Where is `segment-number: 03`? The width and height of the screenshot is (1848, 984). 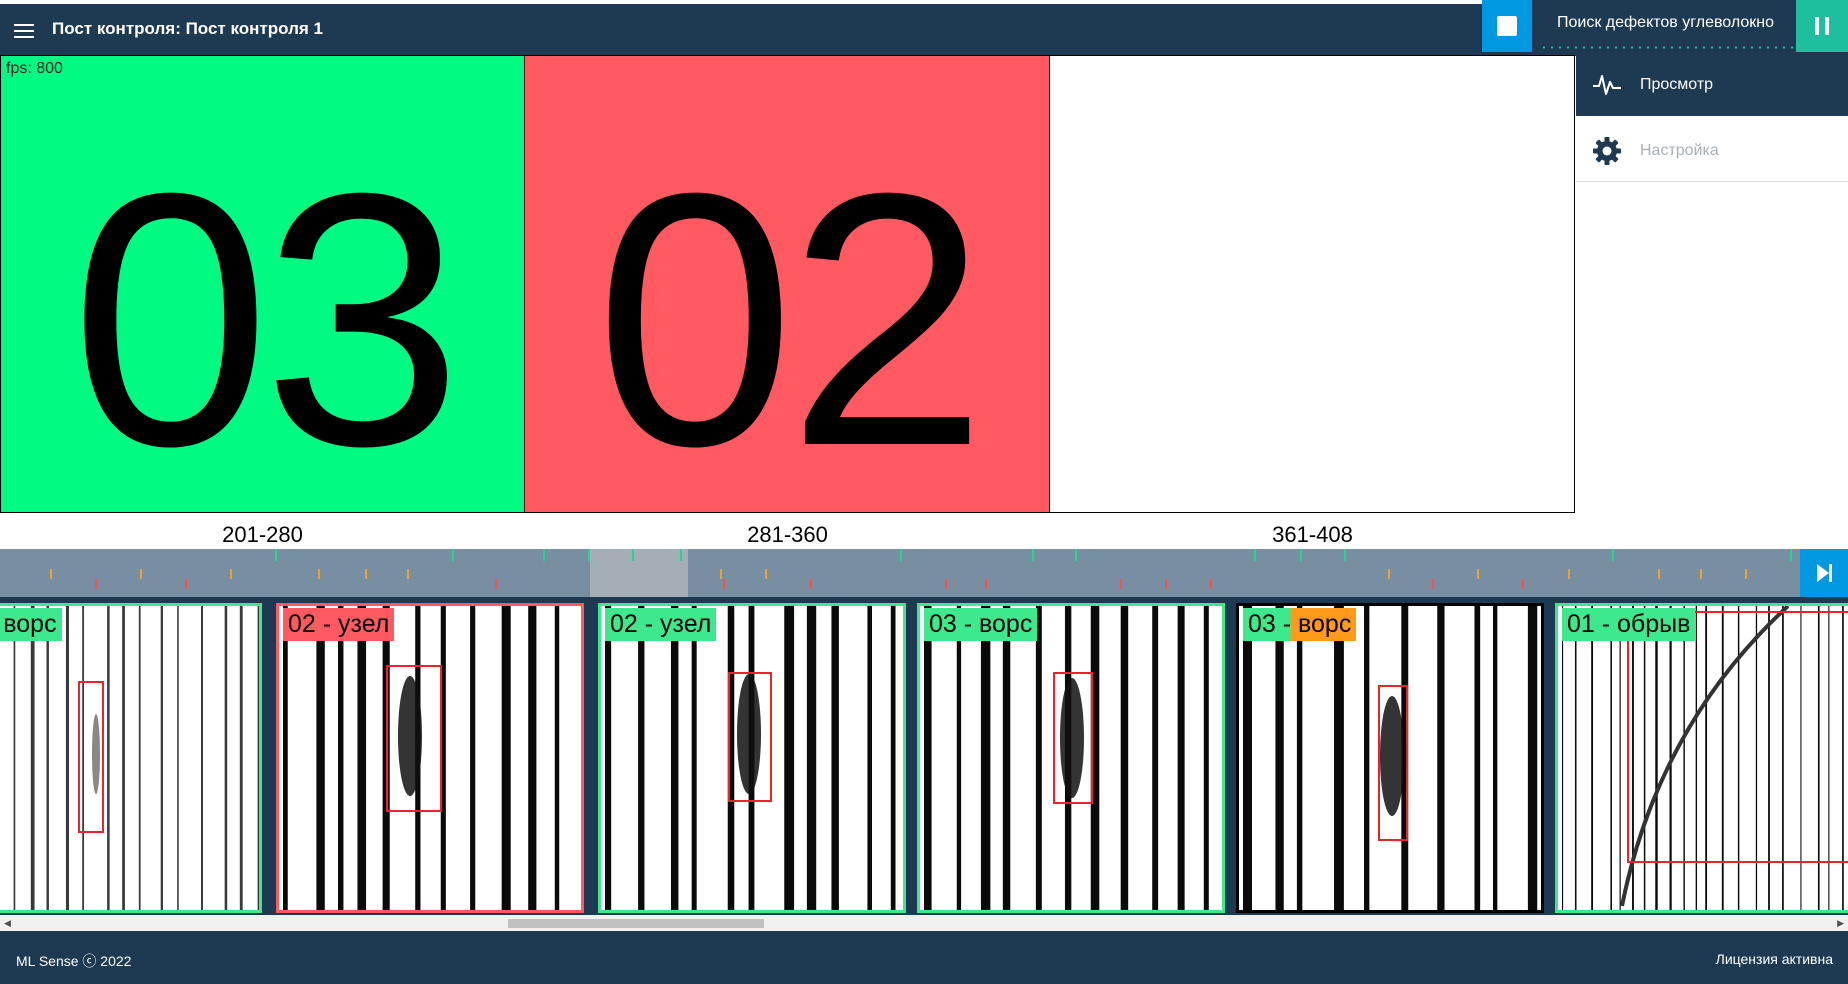
segment-number: 03 is located at coordinates (266, 316).